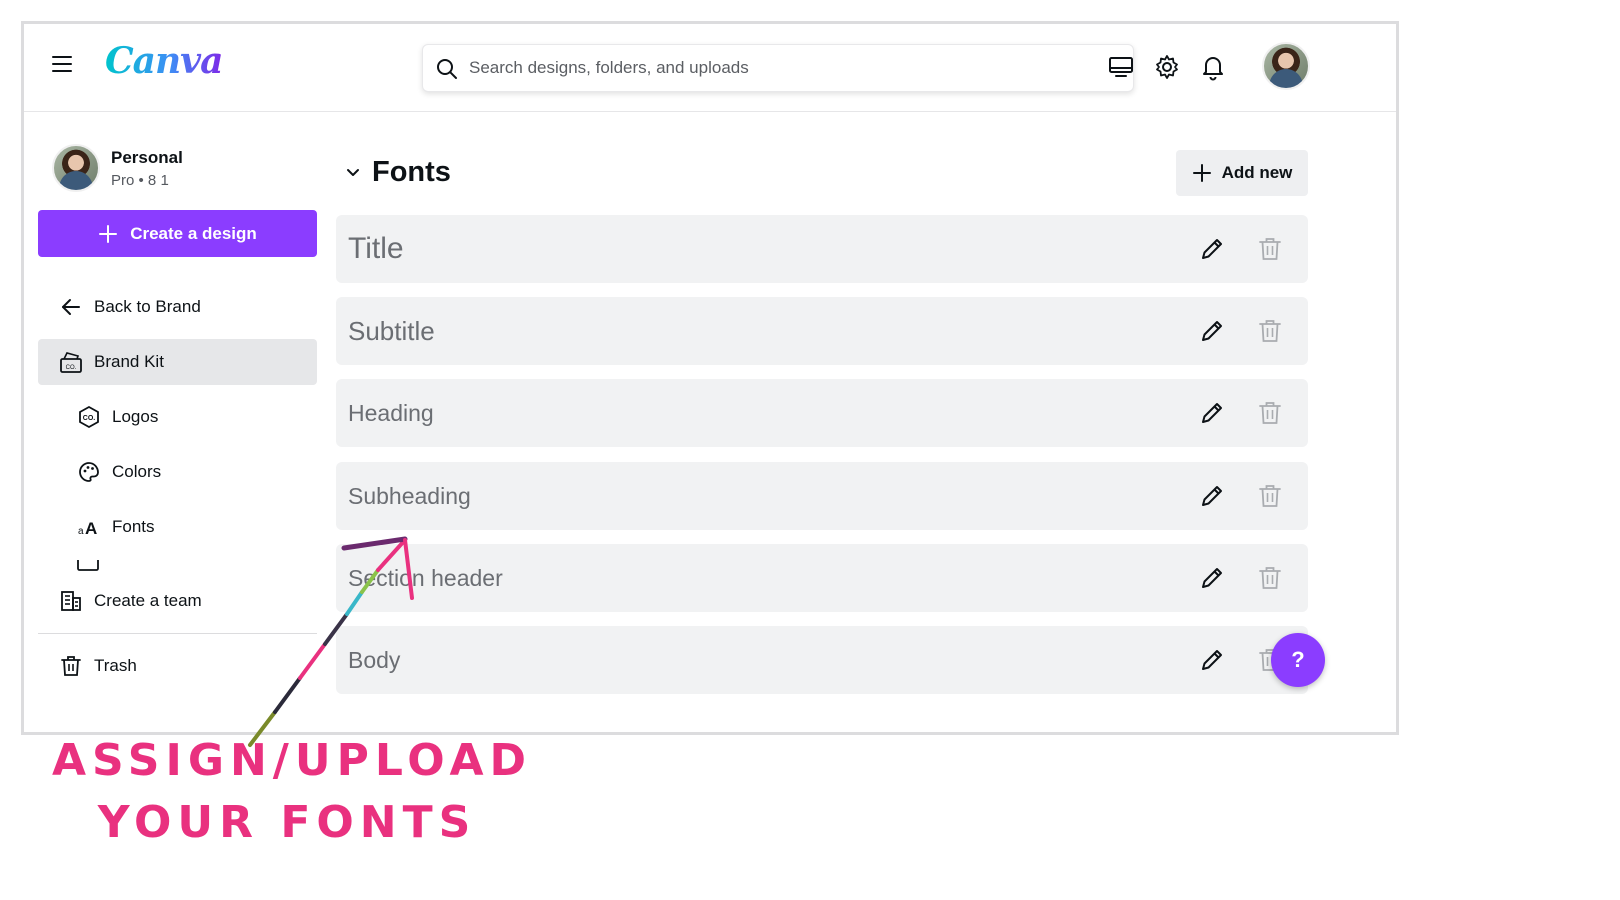 The image size is (1620, 900). What do you see at coordinates (292, 792) in the screenshot?
I see `annotation-caption: ASSIGN/UPLOAD YOUR FONTS` at bounding box center [292, 792].